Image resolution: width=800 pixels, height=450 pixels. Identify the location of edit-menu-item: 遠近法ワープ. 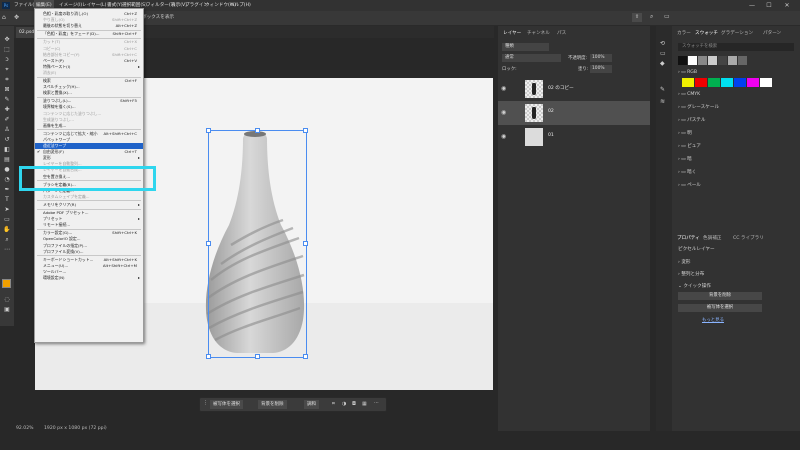
(89, 146).